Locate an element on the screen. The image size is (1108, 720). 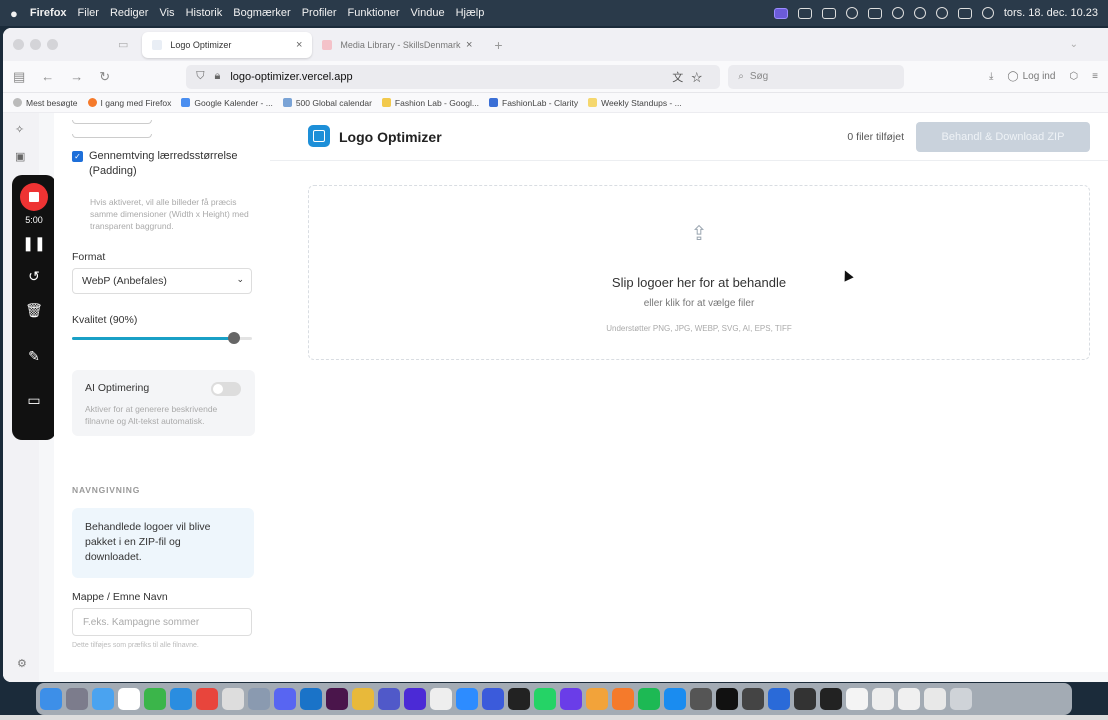
play-icon is located at coordinates (851, 13).